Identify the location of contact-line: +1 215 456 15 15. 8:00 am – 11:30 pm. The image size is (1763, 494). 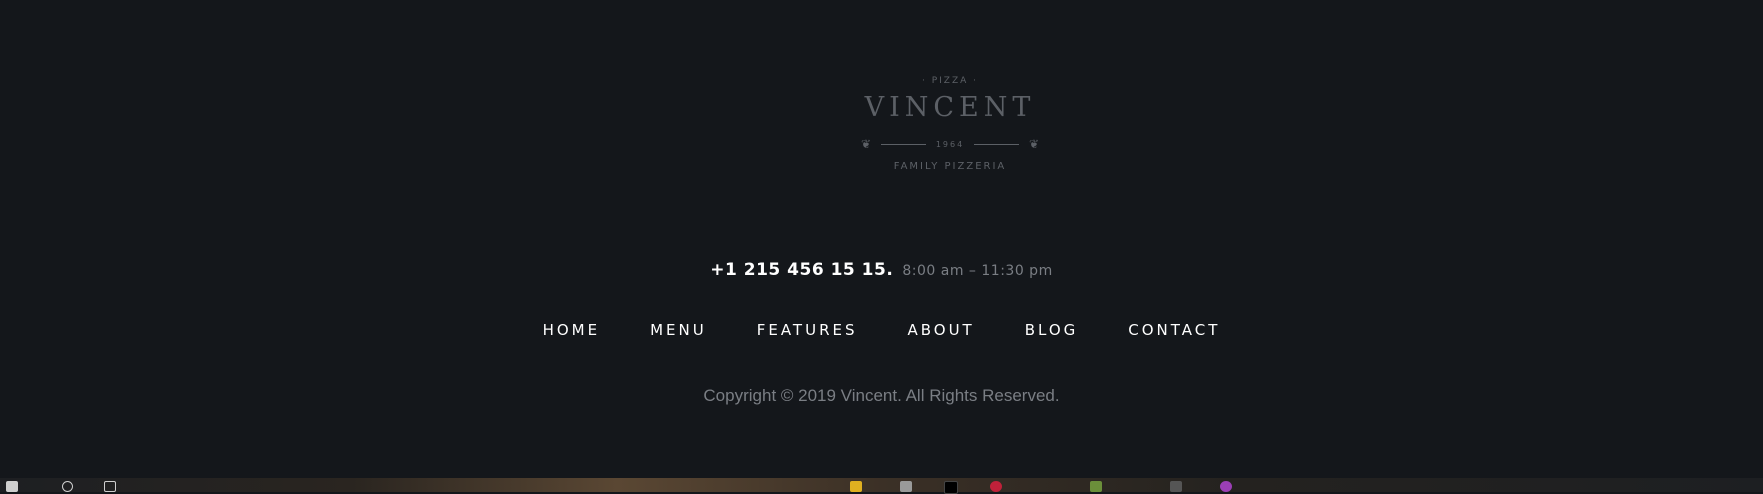
(881, 270).